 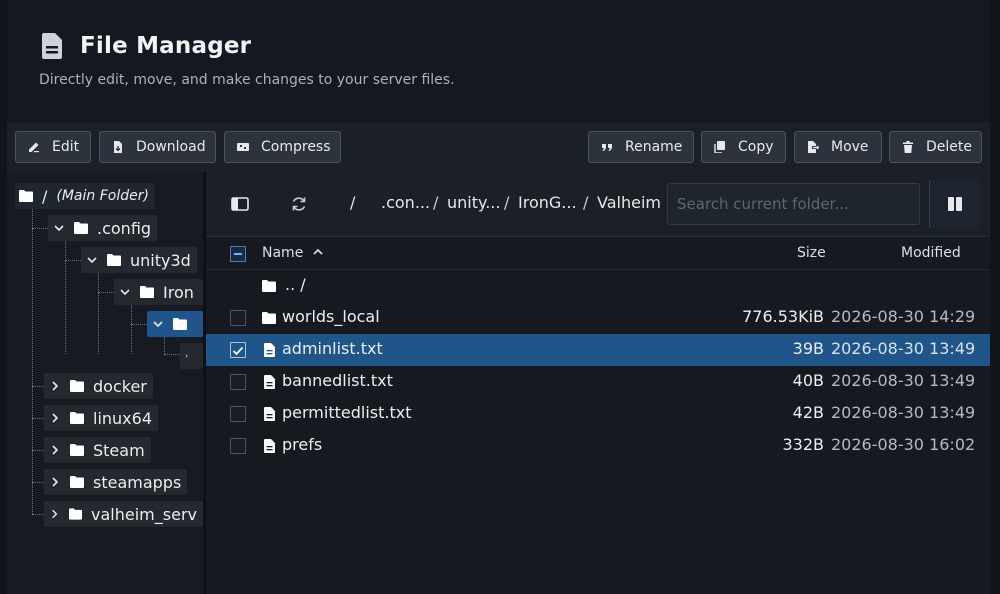 What do you see at coordinates (629, 202) in the screenshot?
I see `breadcrumb-valheim: Valheim` at bounding box center [629, 202].